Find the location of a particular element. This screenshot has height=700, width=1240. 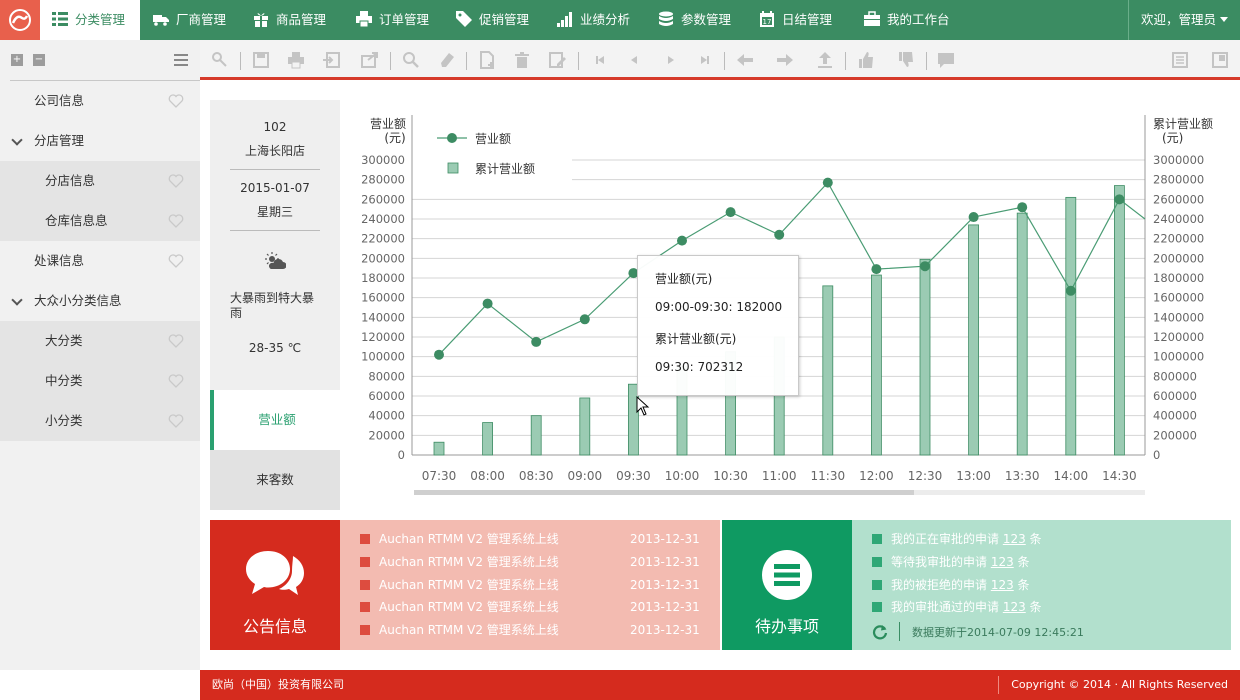

list-view-icon is located at coordinates (1180, 60).